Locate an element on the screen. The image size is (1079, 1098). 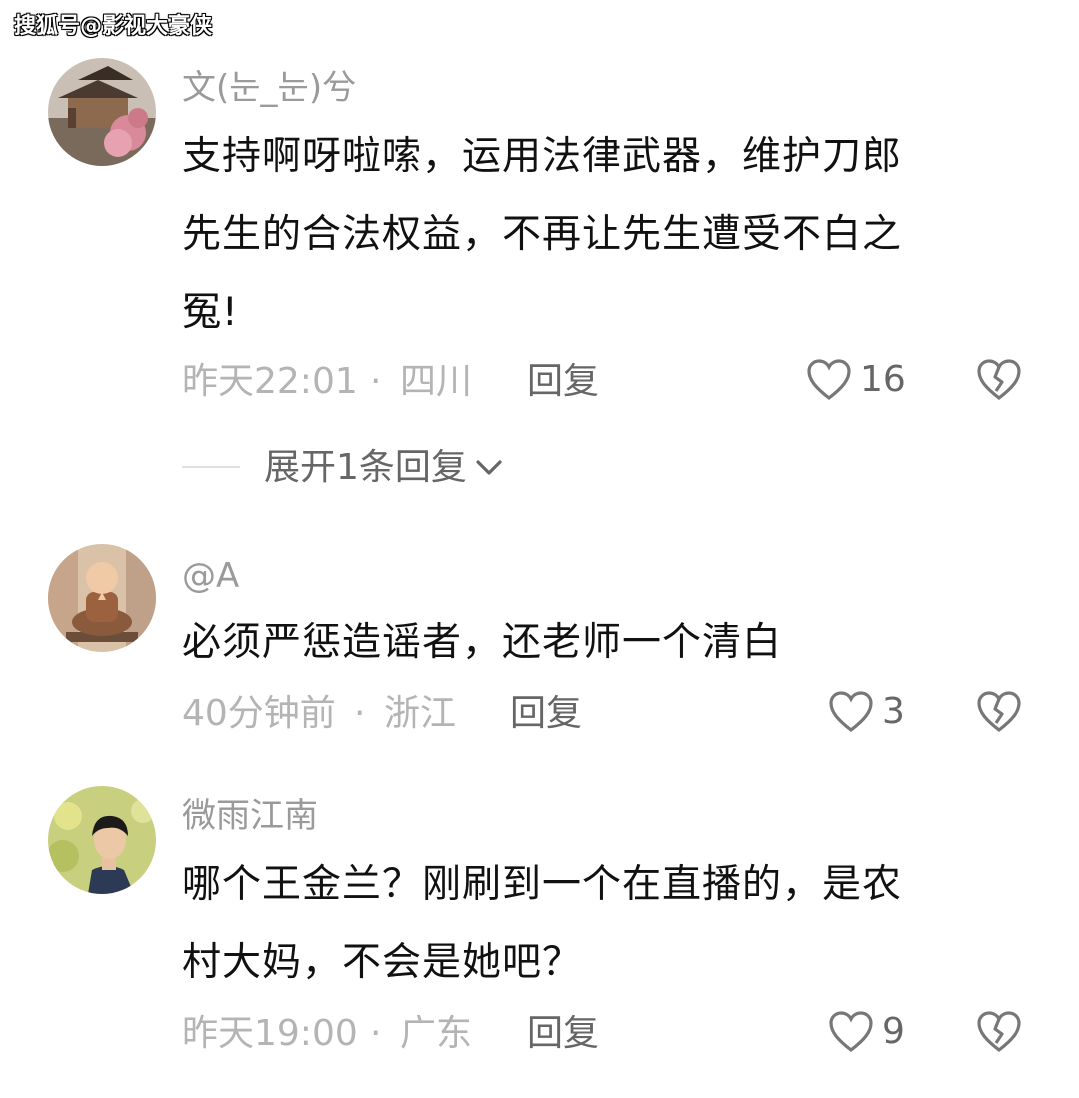
comment-1-avatar is located at coordinates (102, 112).